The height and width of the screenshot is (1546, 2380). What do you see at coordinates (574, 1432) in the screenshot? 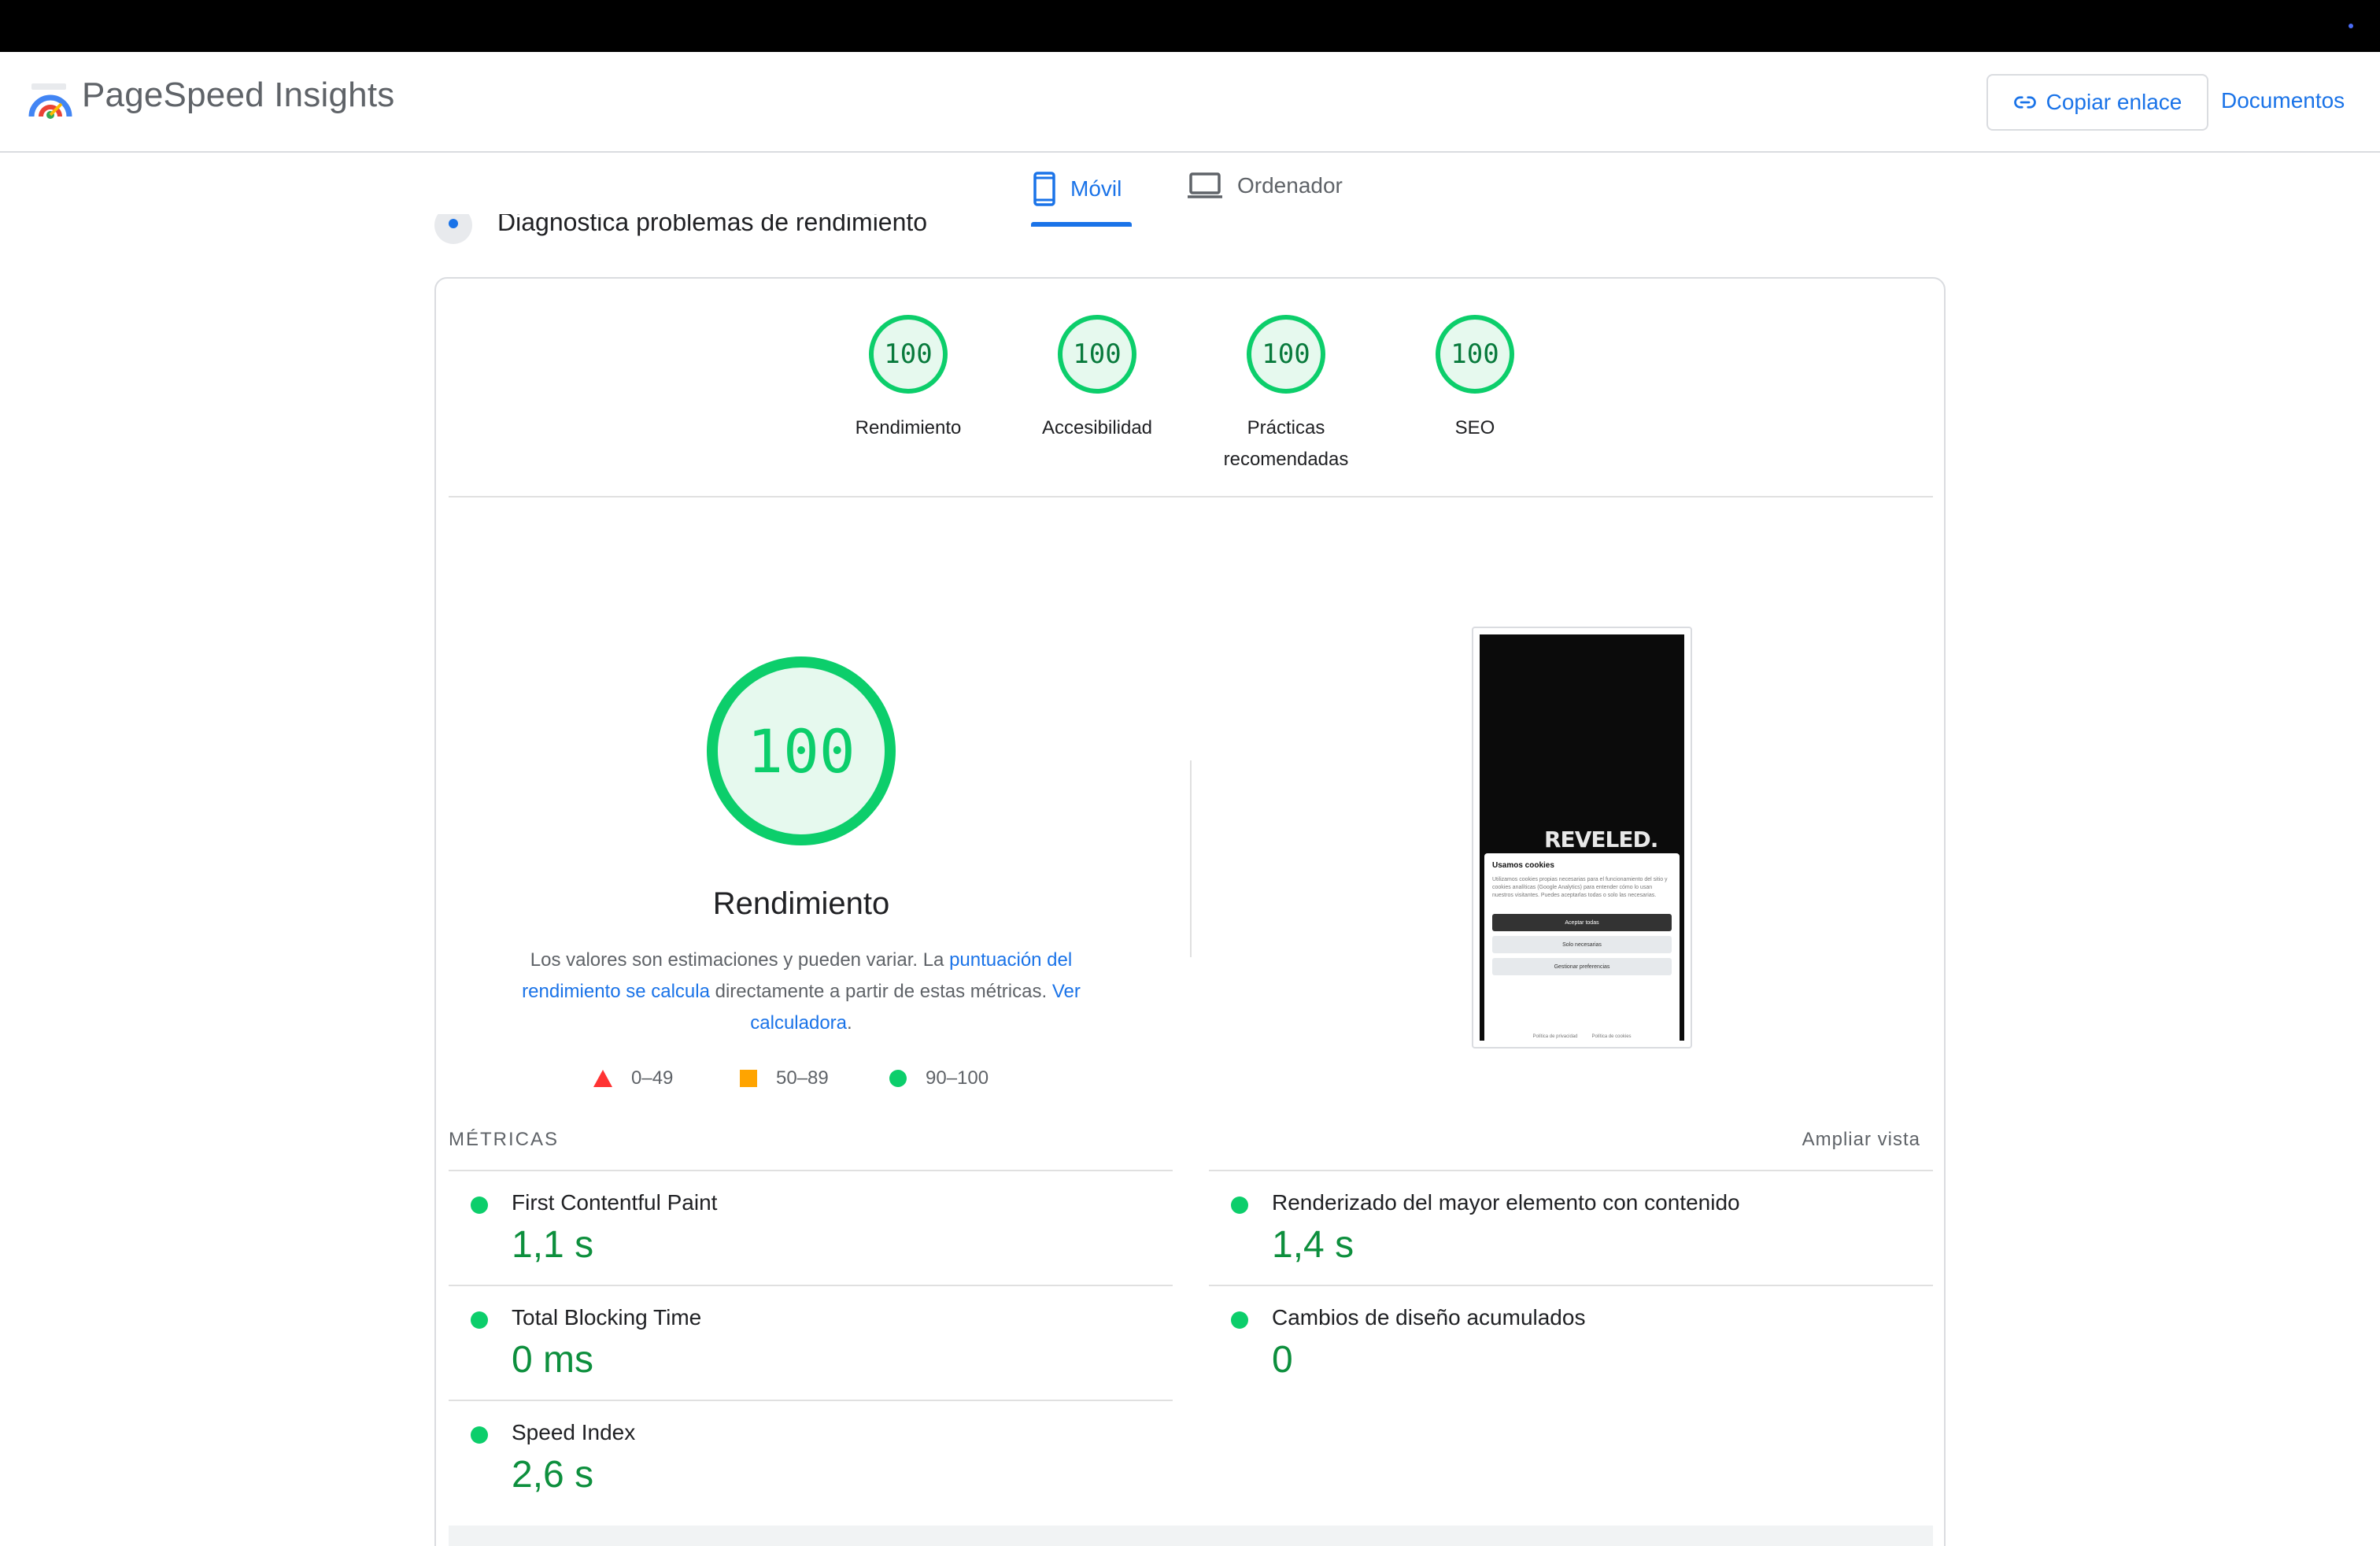
I see `metric-name: Speed Index` at bounding box center [574, 1432].